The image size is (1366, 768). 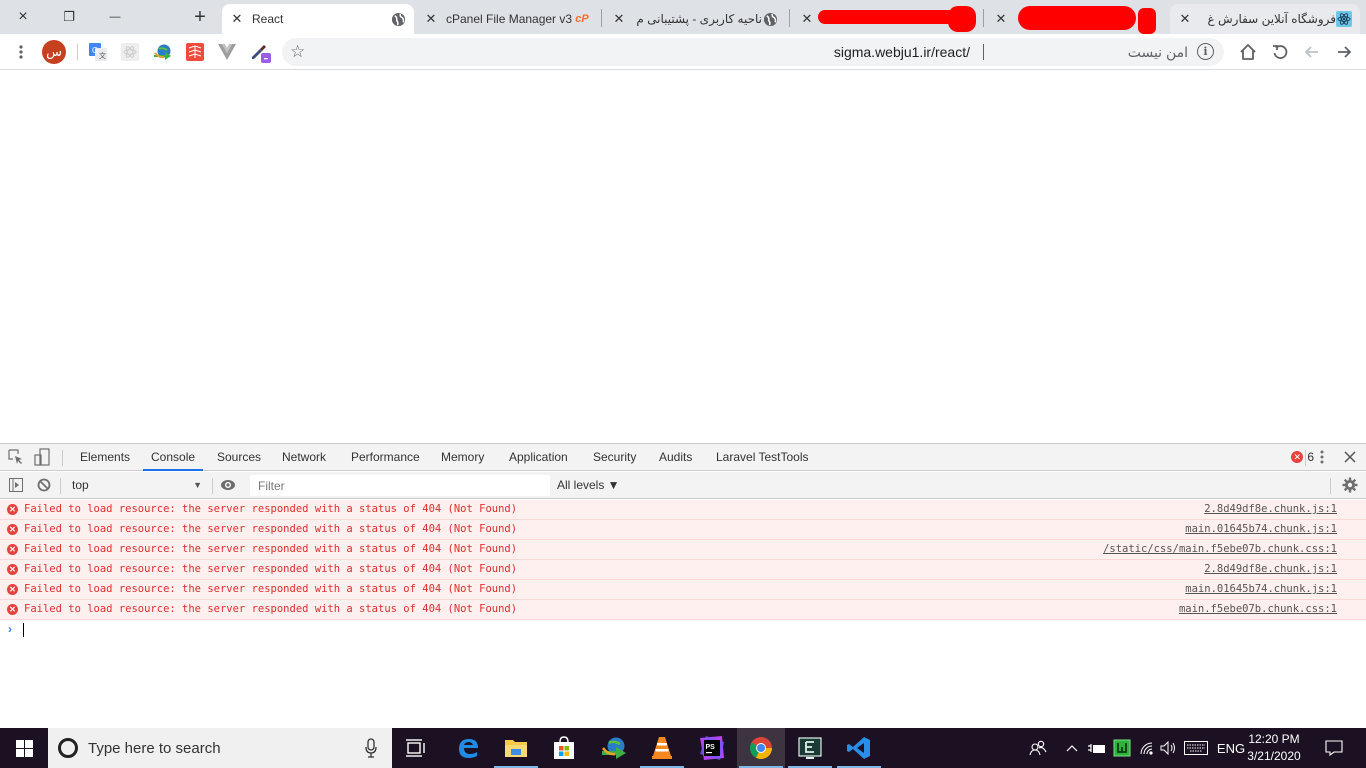 I want to click on live-expression-button, so click(x=228, y=485).